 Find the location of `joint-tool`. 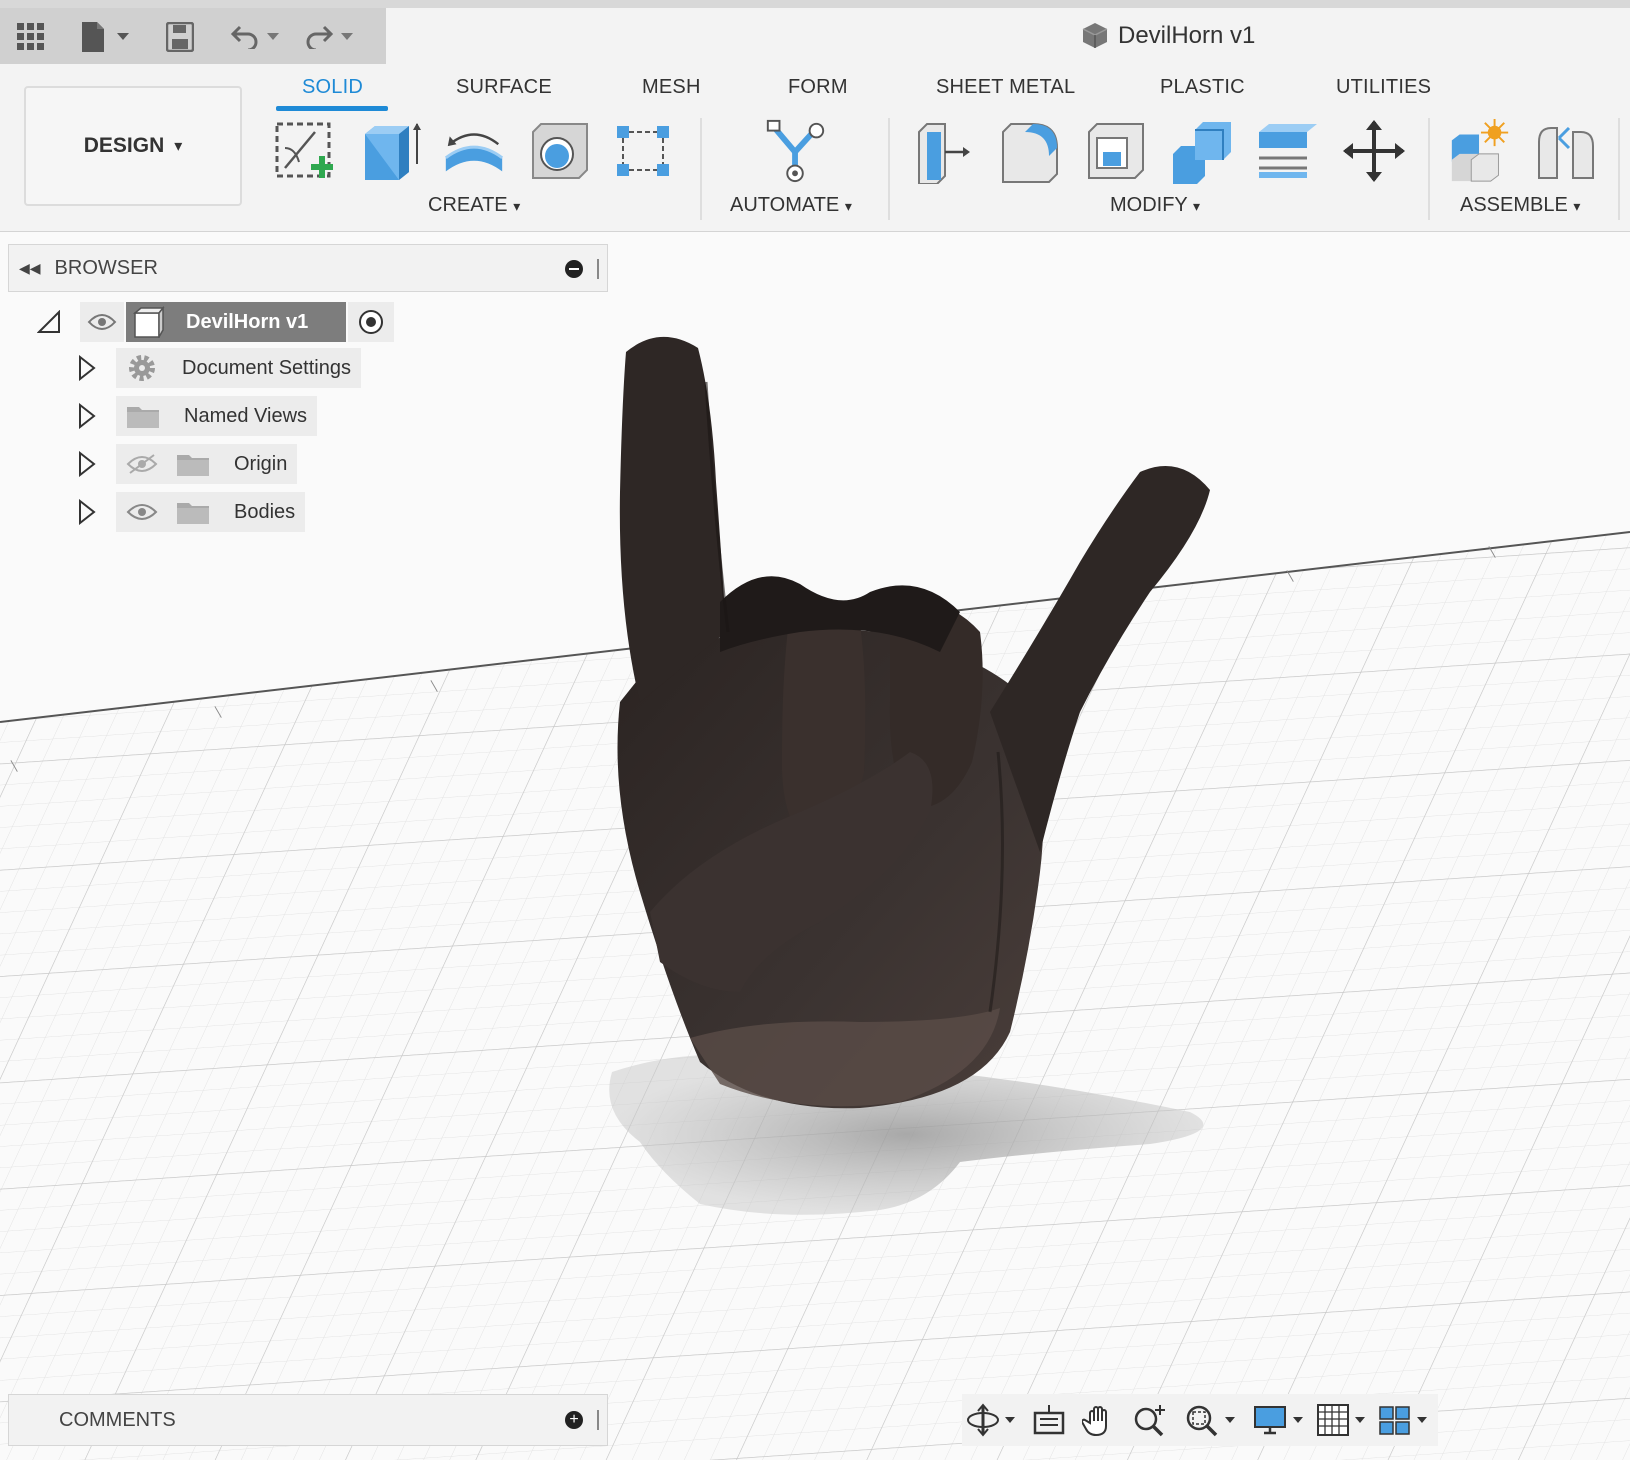

joint-tool is located at coordinates (1566, 151).